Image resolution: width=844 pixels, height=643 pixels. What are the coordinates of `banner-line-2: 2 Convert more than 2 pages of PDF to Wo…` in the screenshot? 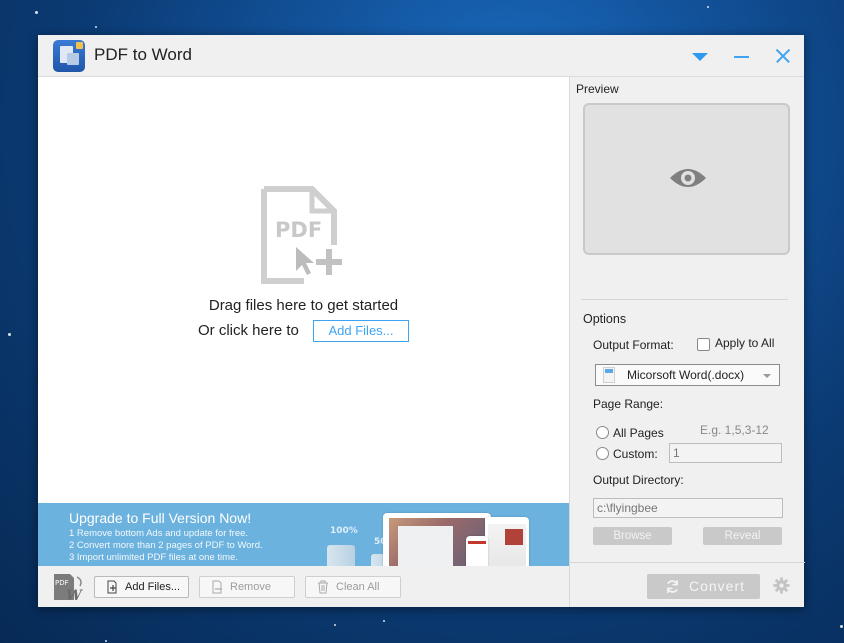 It's located at (166, 545).